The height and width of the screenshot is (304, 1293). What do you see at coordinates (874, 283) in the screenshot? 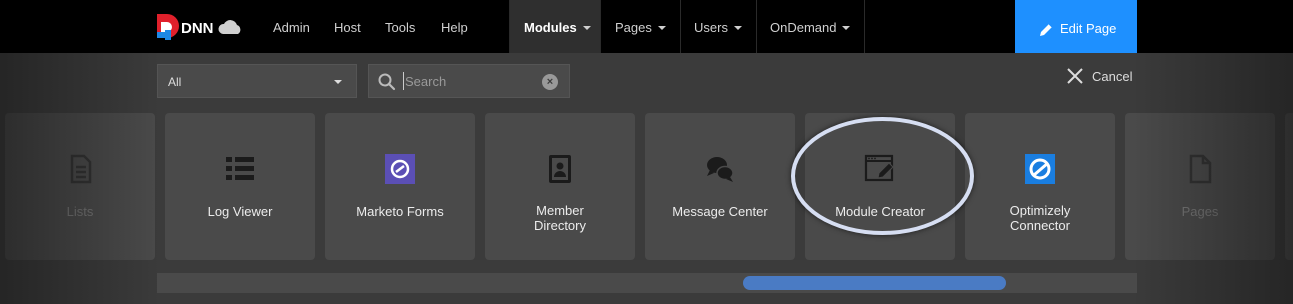
I see `carousel-scrollbar-thumb` at bounding box center [874, 283].